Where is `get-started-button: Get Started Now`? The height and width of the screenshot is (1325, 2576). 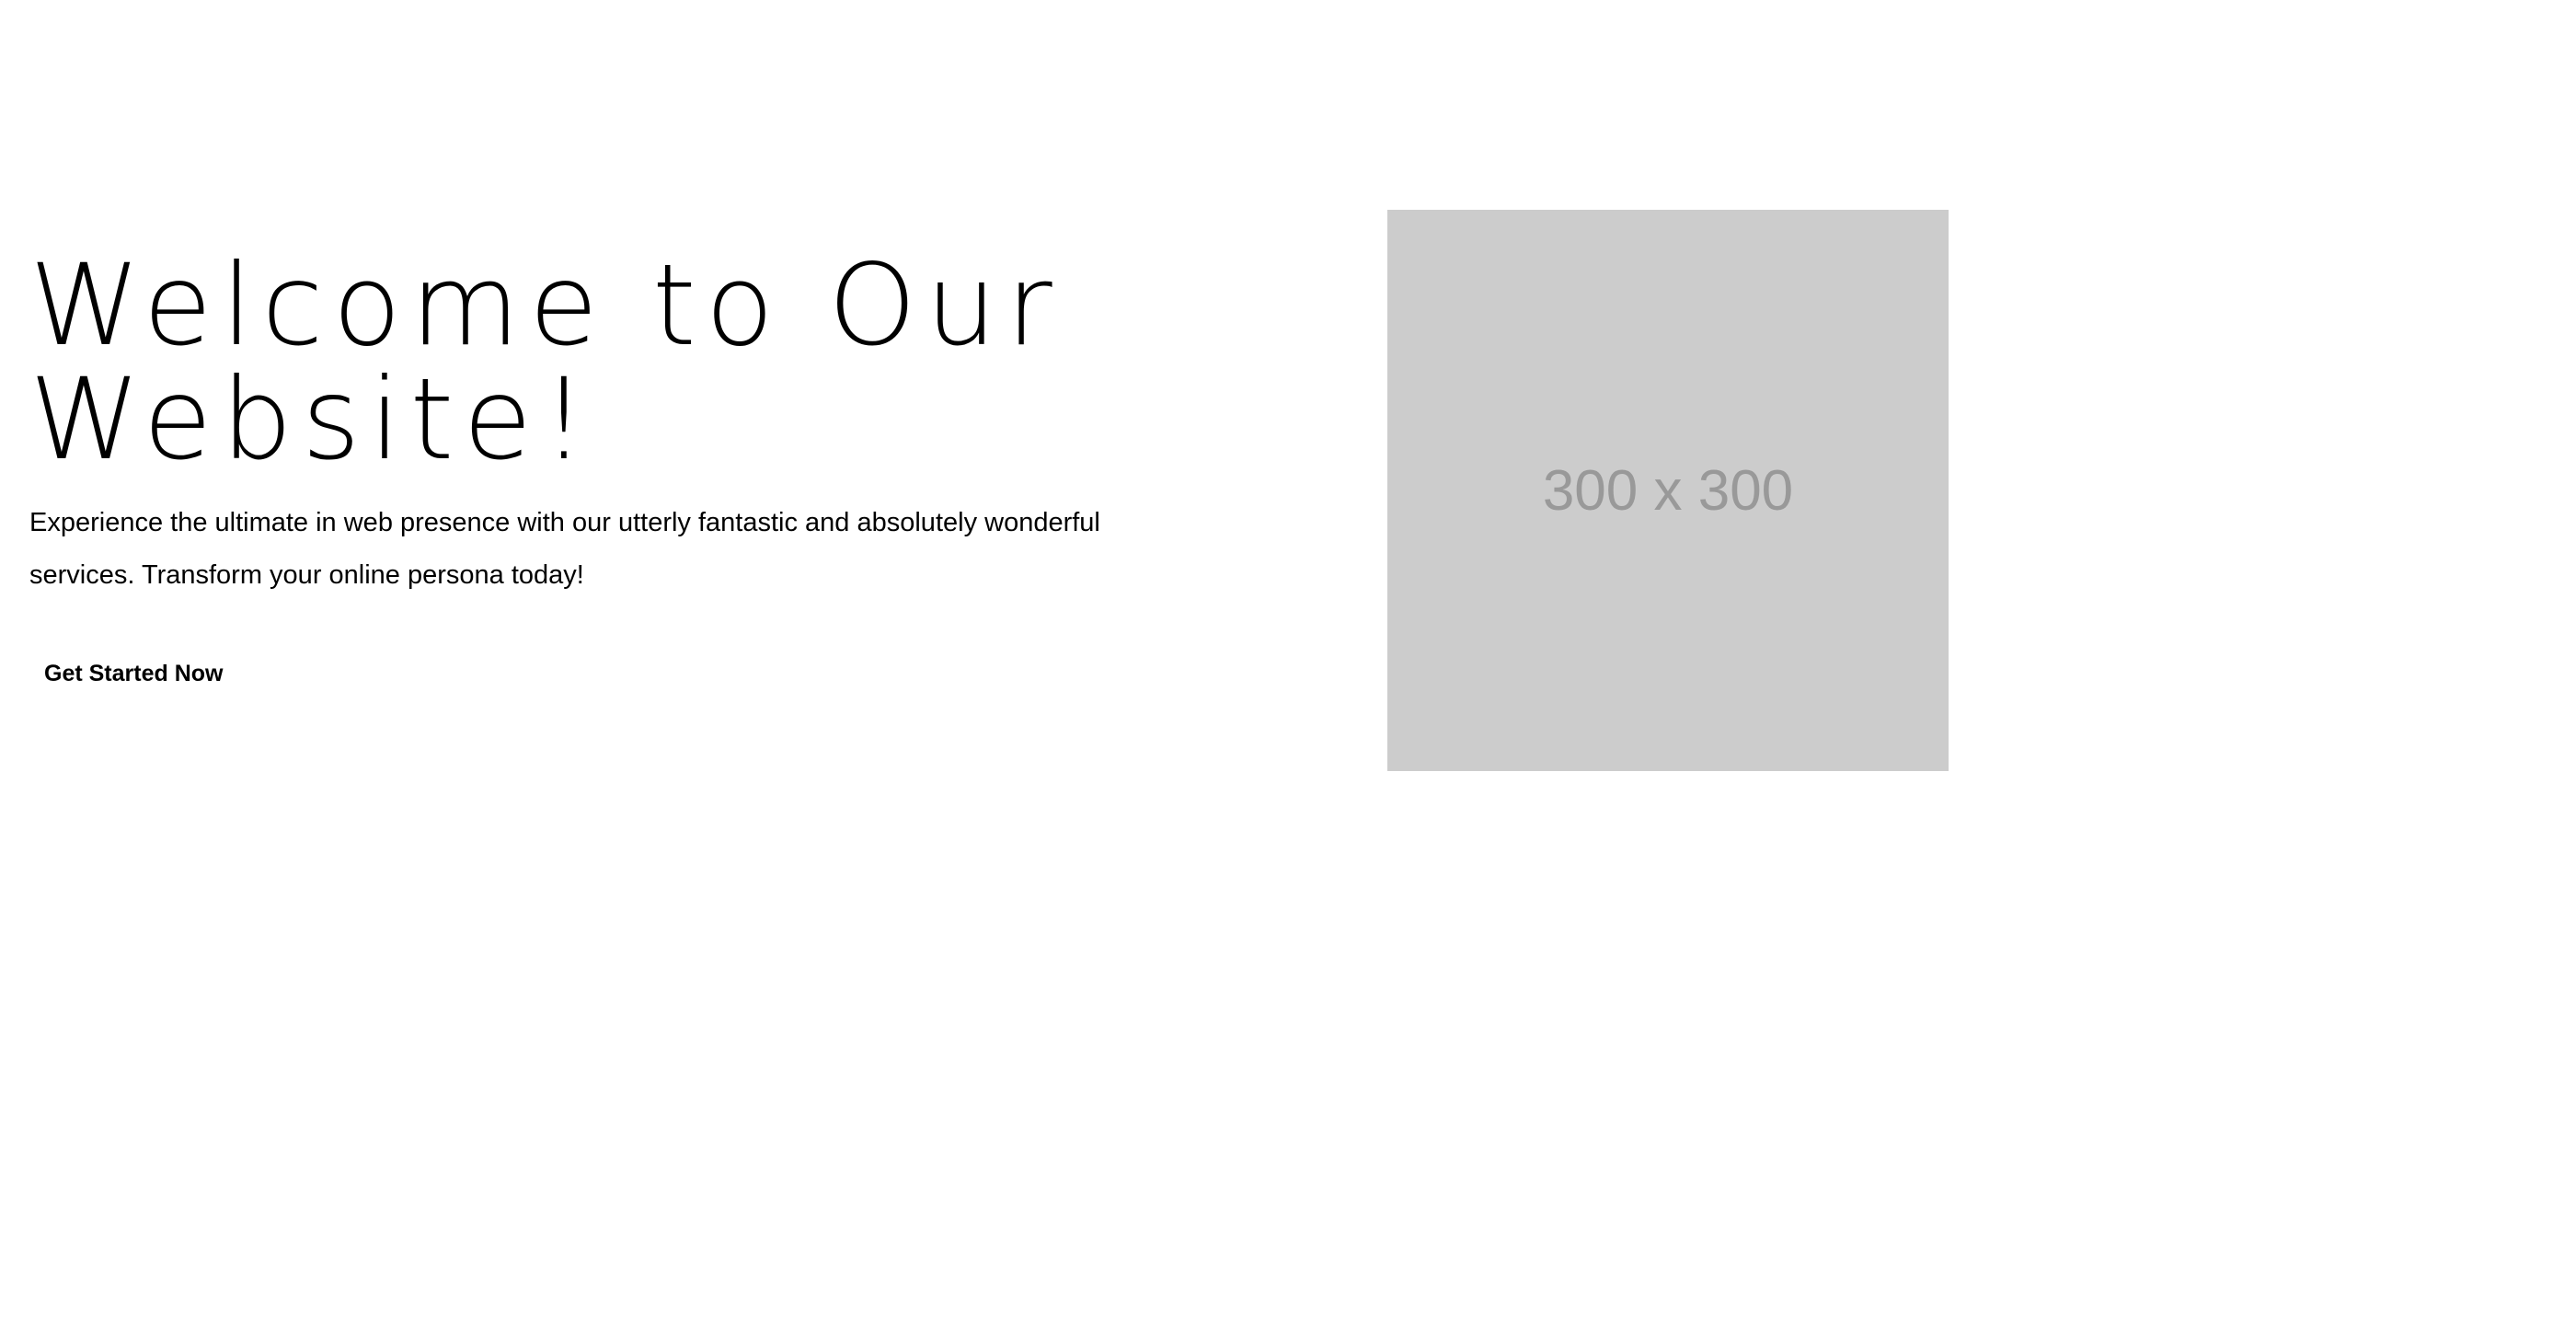
get-started-button: Get Started Now is located at coordinates (133, 674).